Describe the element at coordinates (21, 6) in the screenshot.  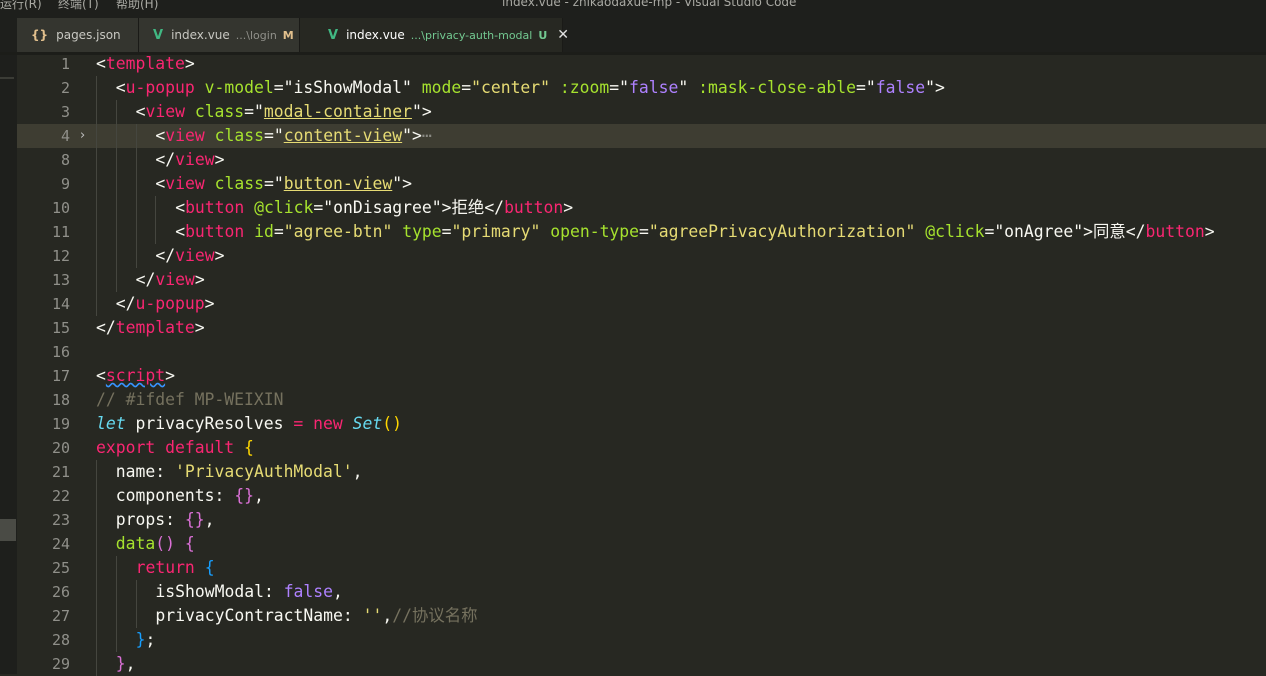
I see `menu-run: 运行(R)` at that location.